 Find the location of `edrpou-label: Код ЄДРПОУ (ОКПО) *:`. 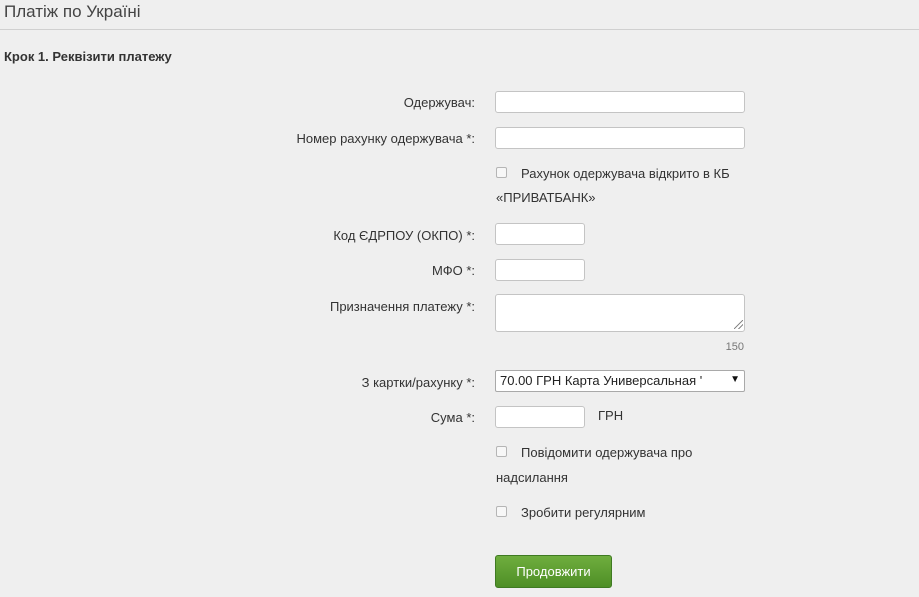

edrpou-label: Код ЄДРПОУ (ОКПО) *: is located at coordinates (404, 235).